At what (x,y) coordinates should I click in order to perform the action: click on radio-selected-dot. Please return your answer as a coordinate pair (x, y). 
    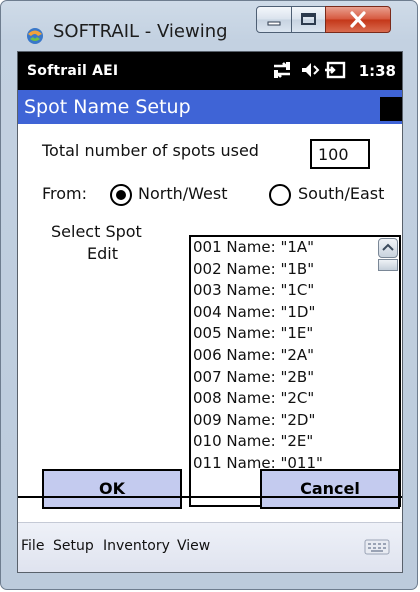
    Looking at the image, I should click on (121, 195).